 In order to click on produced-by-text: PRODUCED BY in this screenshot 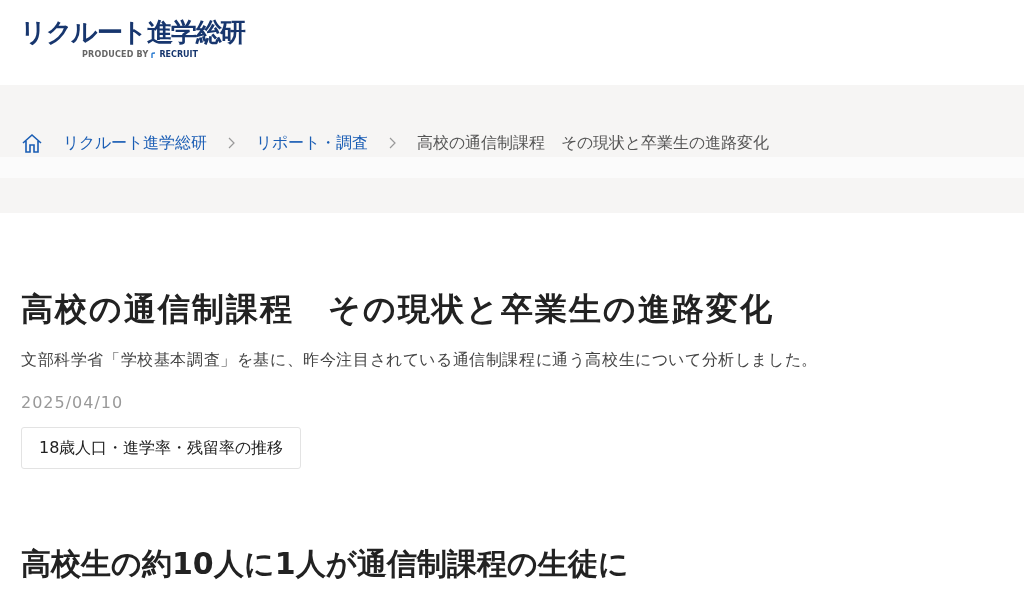, I will do `click(115, 54)`.